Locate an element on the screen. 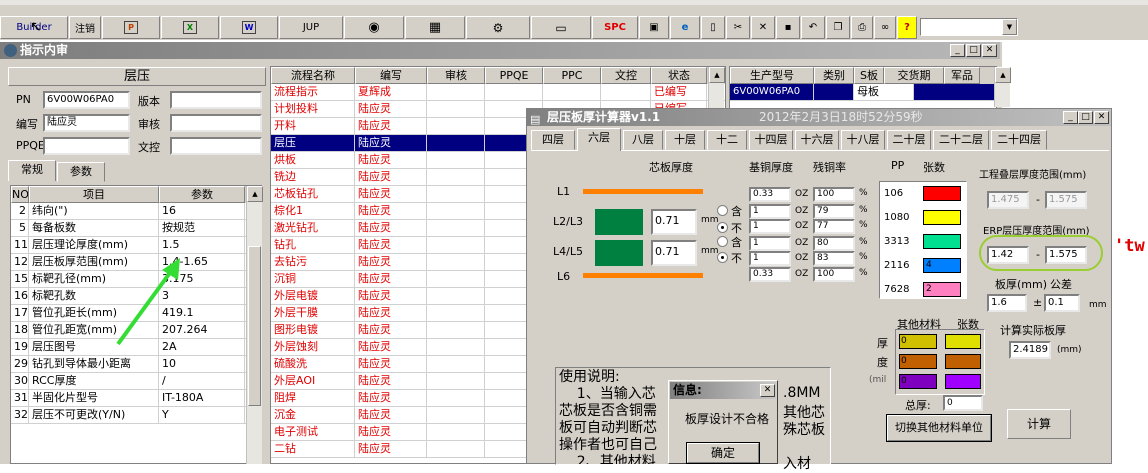 The height and width of the screenshot is (473, 1148). copy-button: ❐ is located at coordinates (838, 27).